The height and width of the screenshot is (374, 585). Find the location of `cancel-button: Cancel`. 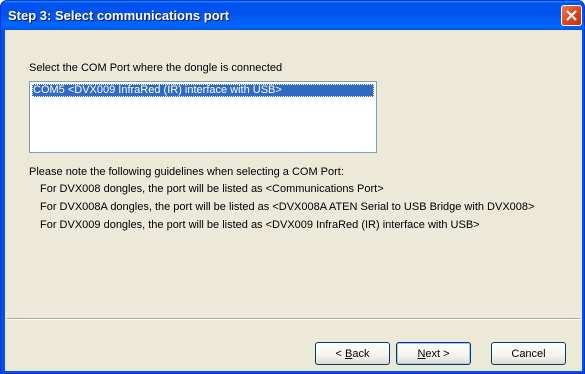

cancel-button: Cancel is located at coordinates (528, 353).